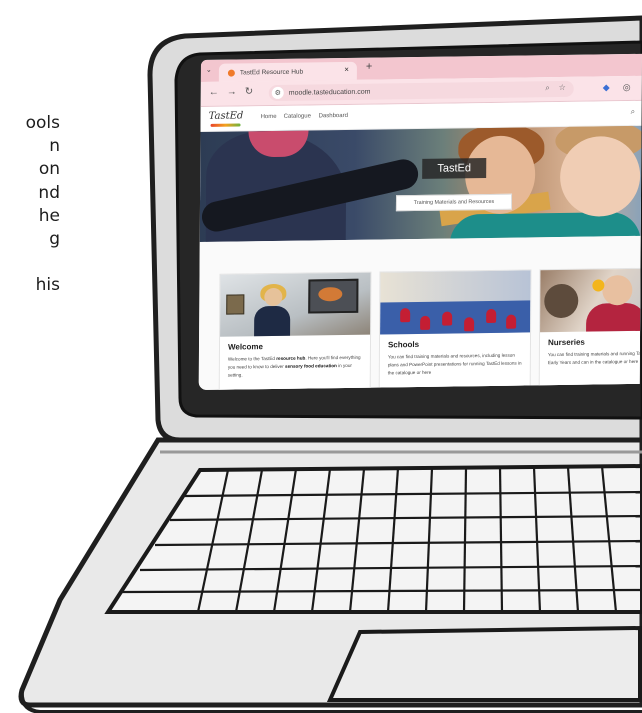 The width and height of the screenshot is (642, 713). What do you see at coordinates (297, 116) in the screenshot?
I see `nav-catalogue: Catalogue` at bounding box center [297, 116].